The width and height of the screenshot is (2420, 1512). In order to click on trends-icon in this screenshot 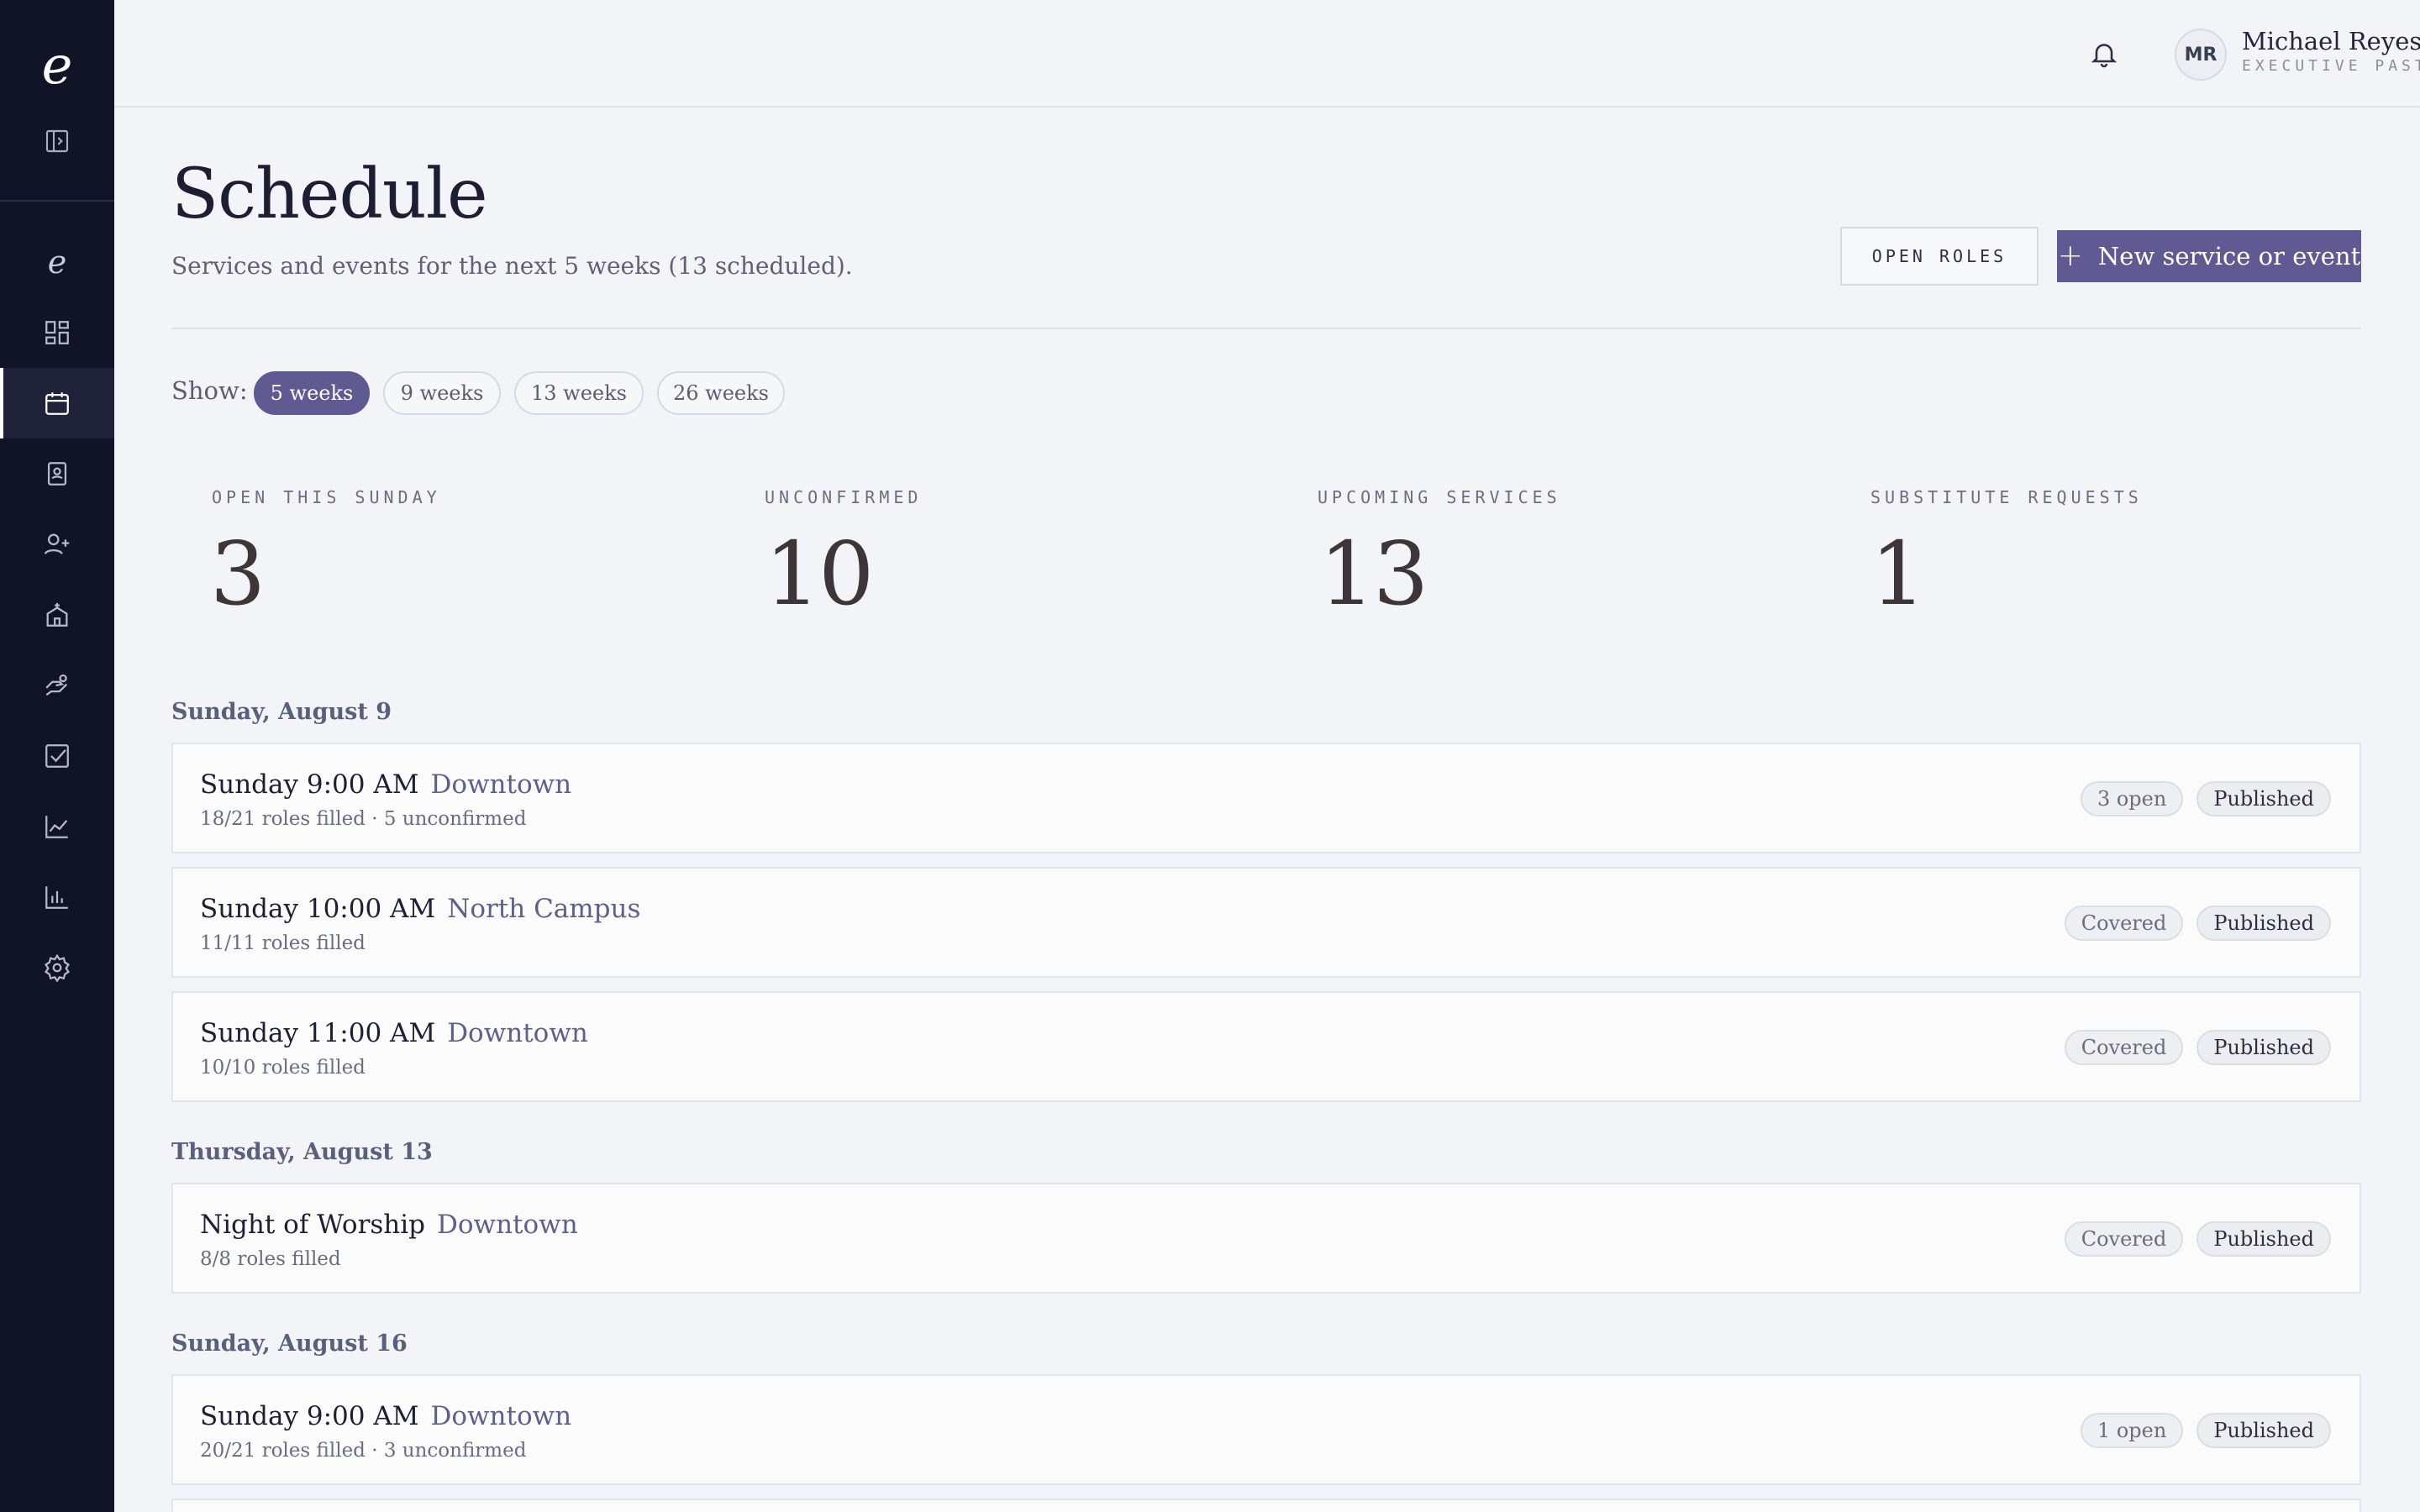, I will do `click(56, 827)`.